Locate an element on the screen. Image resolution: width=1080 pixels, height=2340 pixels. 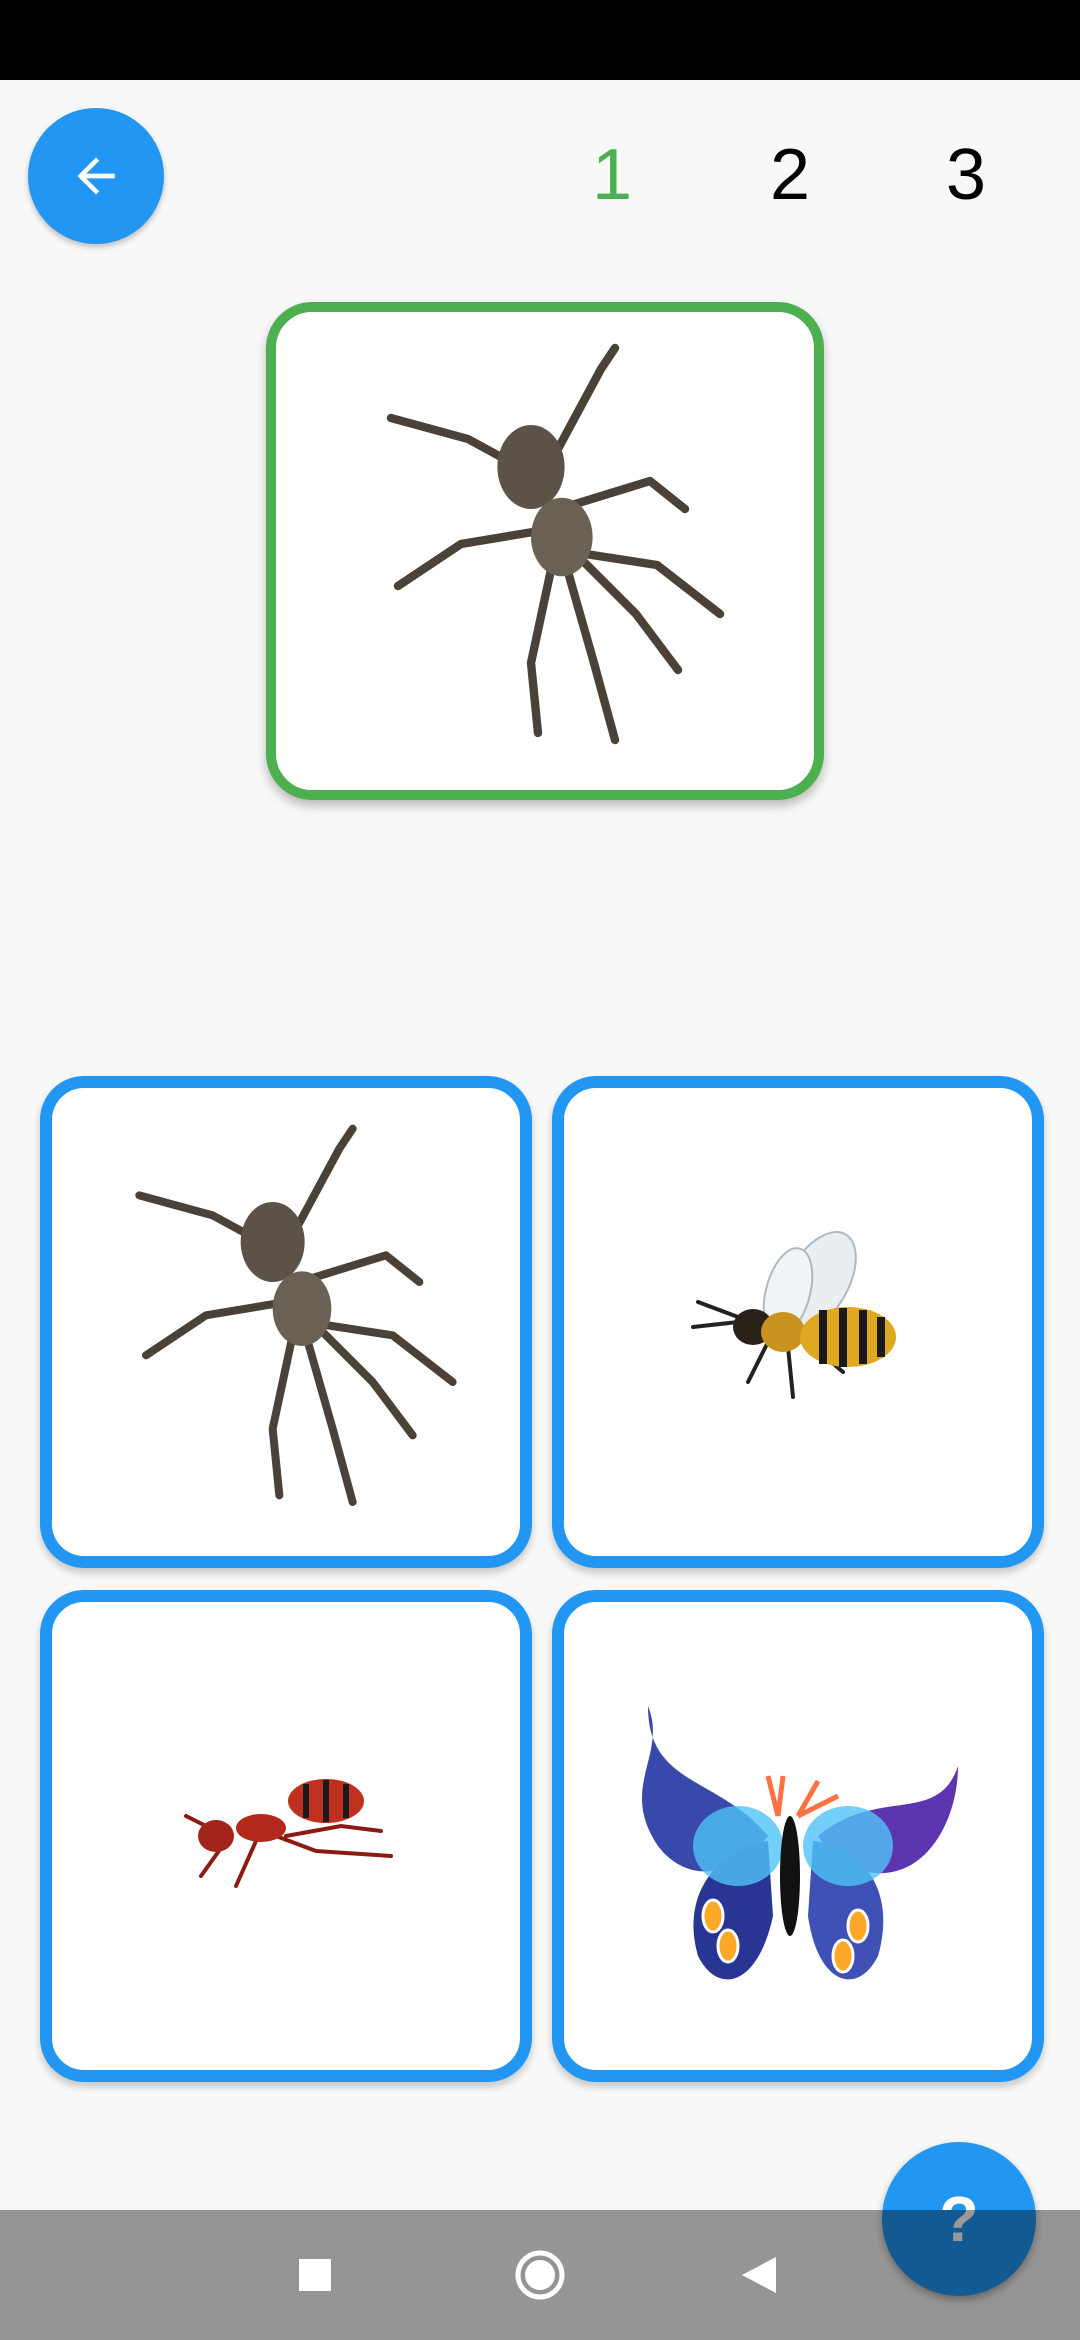
level-3-tab: 3 is located at coordinates (966, 175).